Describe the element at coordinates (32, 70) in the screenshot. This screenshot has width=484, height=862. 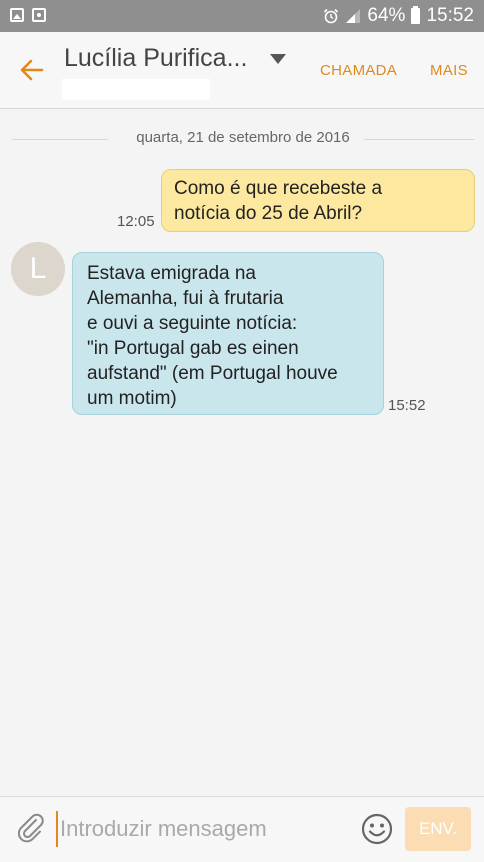
I see `back-arrow-icon` at that location.